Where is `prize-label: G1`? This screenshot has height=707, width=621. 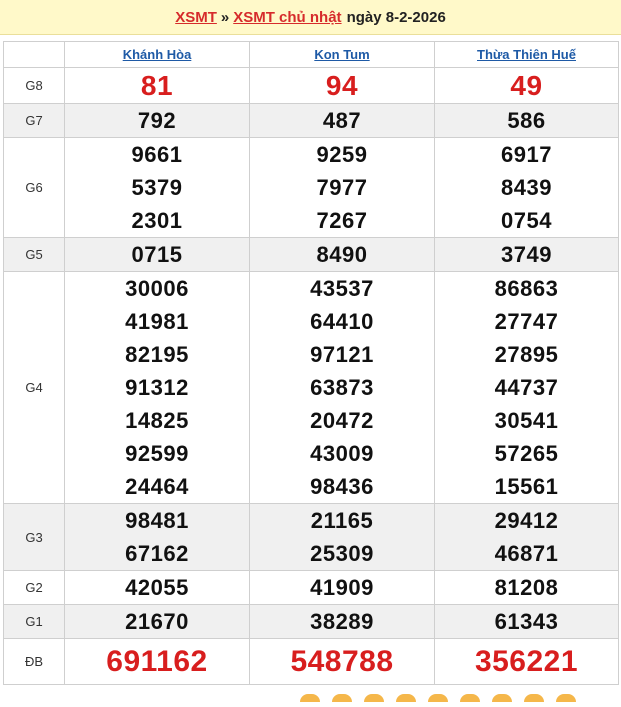
prize-label: G1 is located at coordinates (34, 621).